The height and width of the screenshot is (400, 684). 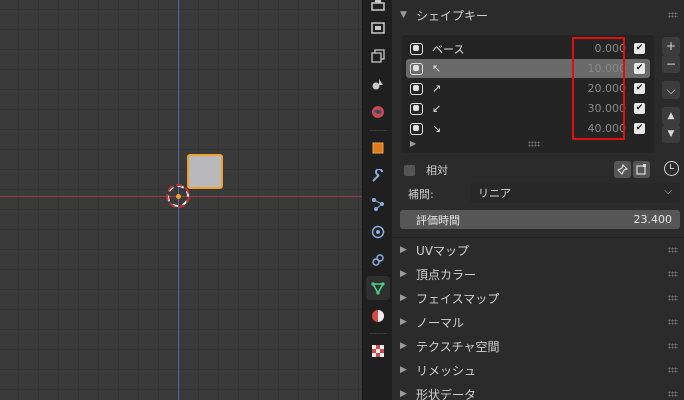 I want to click on properties-tab-column, so click(x=377, y=200).